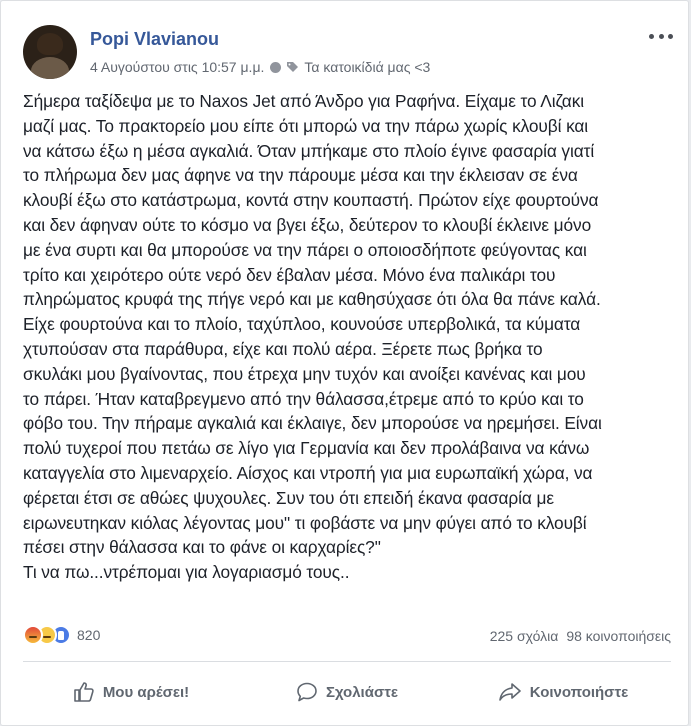 This screenshot has width=691, height=726. I want to click on share-label: Κοινοποιήστε, so click(579, 692).